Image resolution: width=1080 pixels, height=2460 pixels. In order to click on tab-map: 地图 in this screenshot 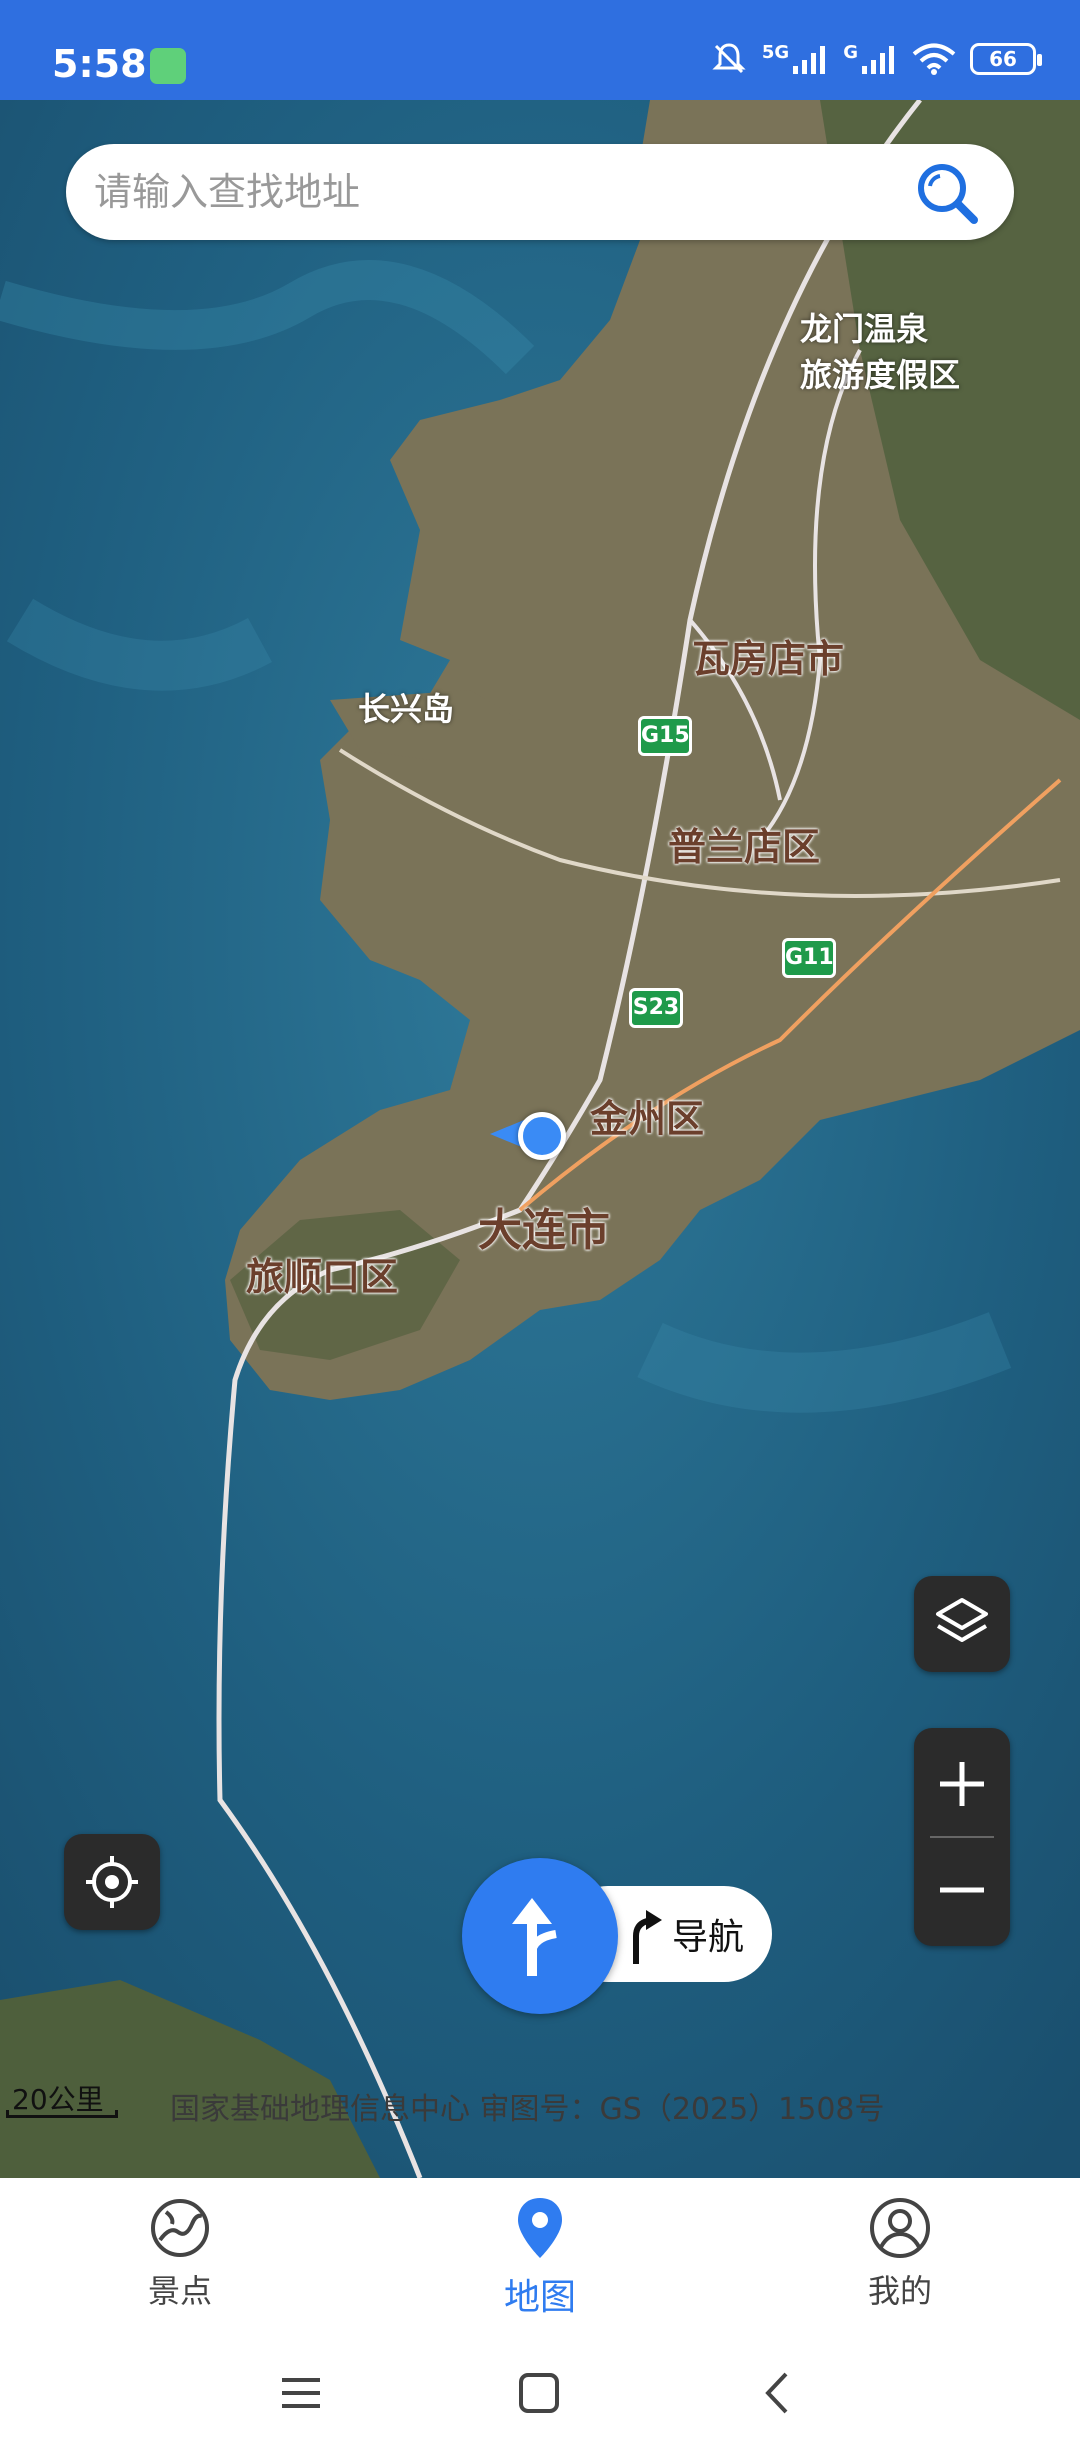, I will do `click(540, 2257)`.